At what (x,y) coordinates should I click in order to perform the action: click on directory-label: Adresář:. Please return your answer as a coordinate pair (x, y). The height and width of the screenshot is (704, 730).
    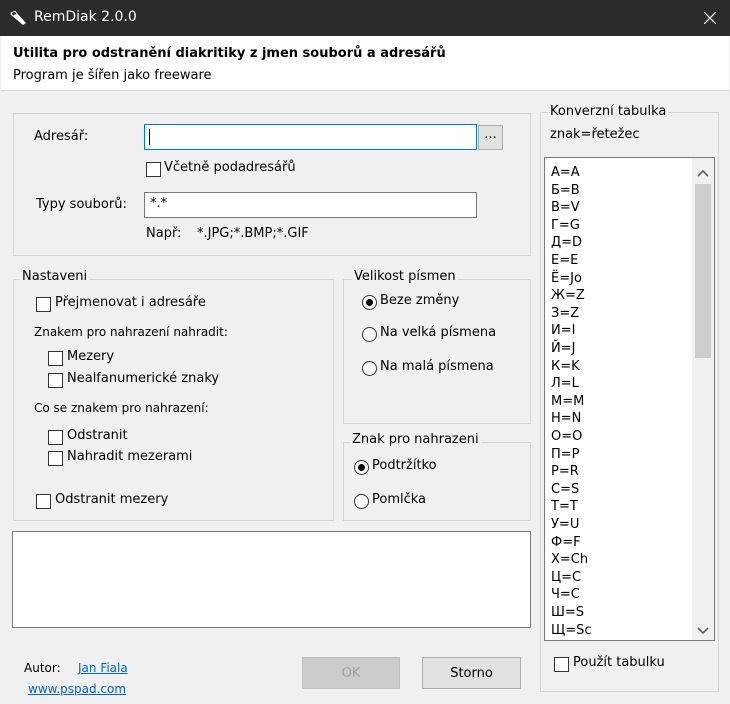
    Looking at the image, I should click on (61, 136).